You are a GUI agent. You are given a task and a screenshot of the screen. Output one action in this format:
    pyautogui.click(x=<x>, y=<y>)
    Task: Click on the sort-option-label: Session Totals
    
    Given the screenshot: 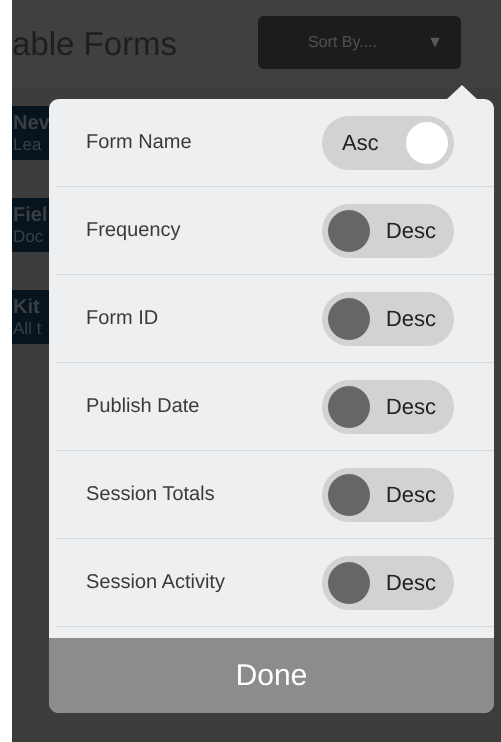 What is the action you would take?
    pyautogui.click(x=150, y=494)
    